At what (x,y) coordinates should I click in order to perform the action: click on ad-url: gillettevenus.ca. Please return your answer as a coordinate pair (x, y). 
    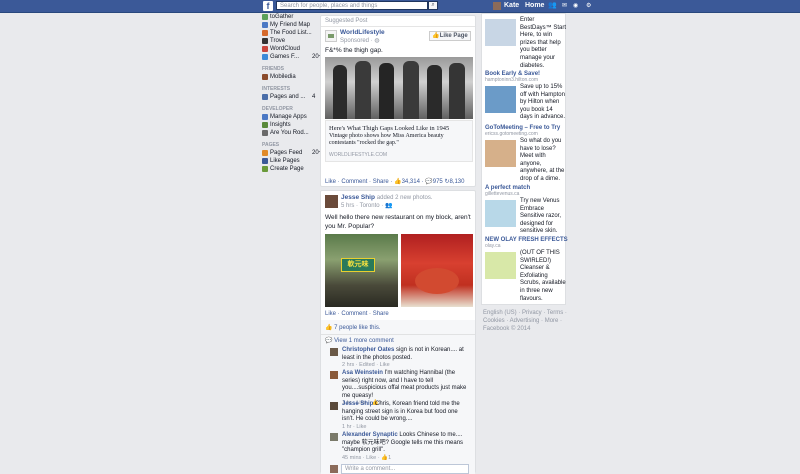
    Looking at the image, I should click on (502, 194).